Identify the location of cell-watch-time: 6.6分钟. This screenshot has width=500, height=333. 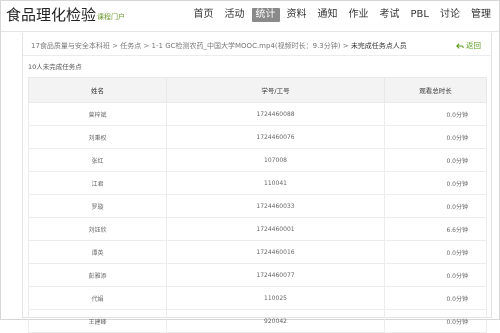
(435, 229).